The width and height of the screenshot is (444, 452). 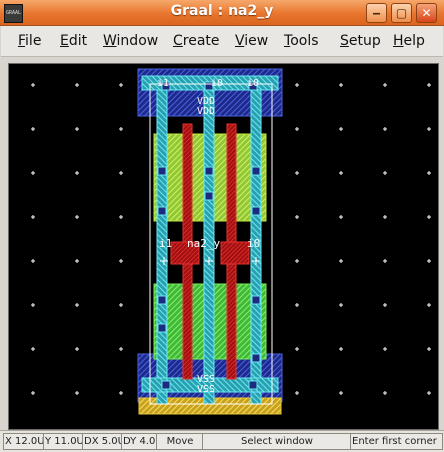 What do you see at coordinates (398, 41) in the screenshot?
I see `menu-help-mnemonic: H` at bounding box center [398, 41].